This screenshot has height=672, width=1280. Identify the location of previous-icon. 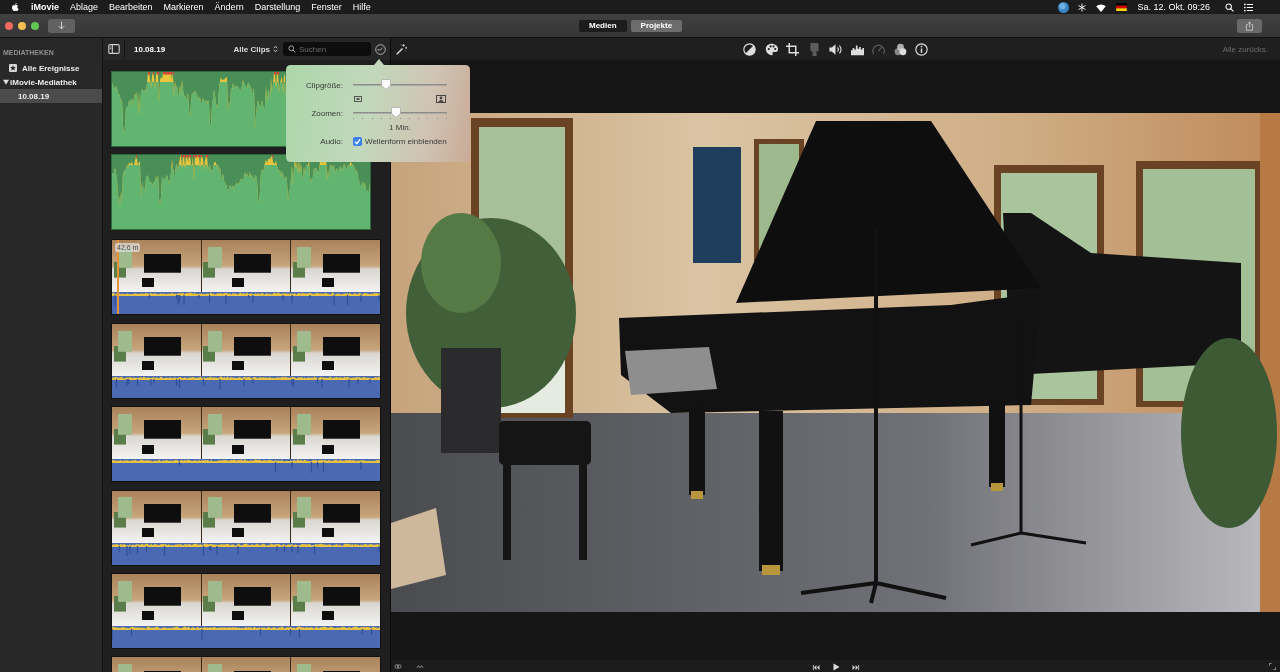
(815, 667).